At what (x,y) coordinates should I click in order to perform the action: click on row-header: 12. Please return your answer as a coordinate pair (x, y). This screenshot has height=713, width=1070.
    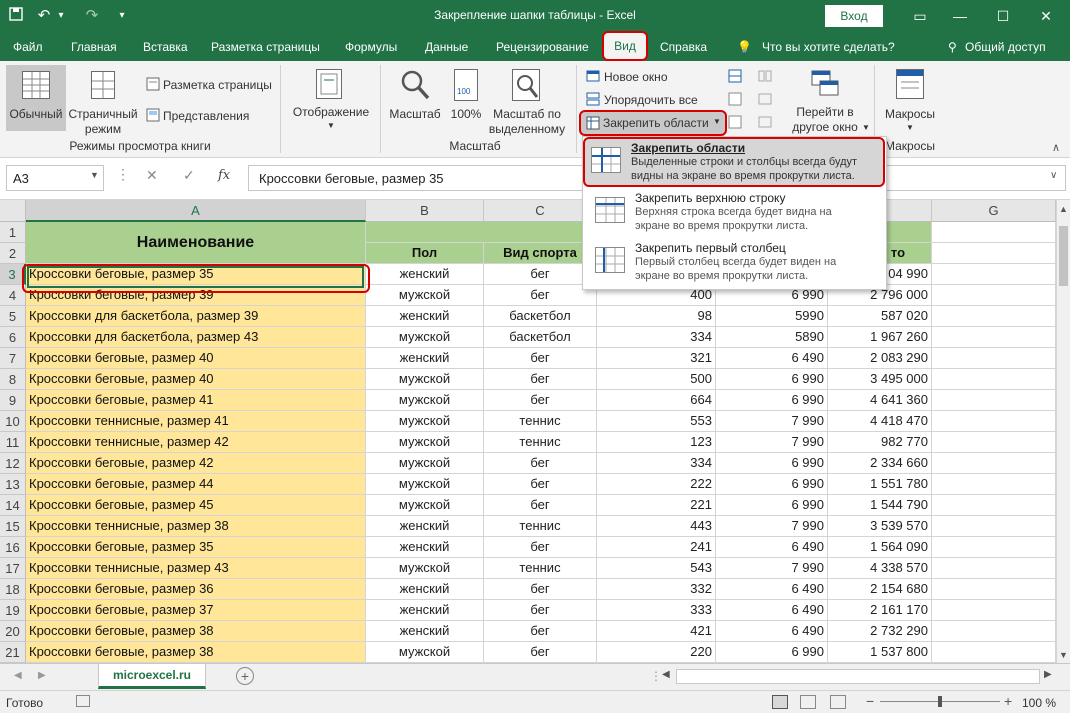
    Looking at the image, I should click on (13, 463).